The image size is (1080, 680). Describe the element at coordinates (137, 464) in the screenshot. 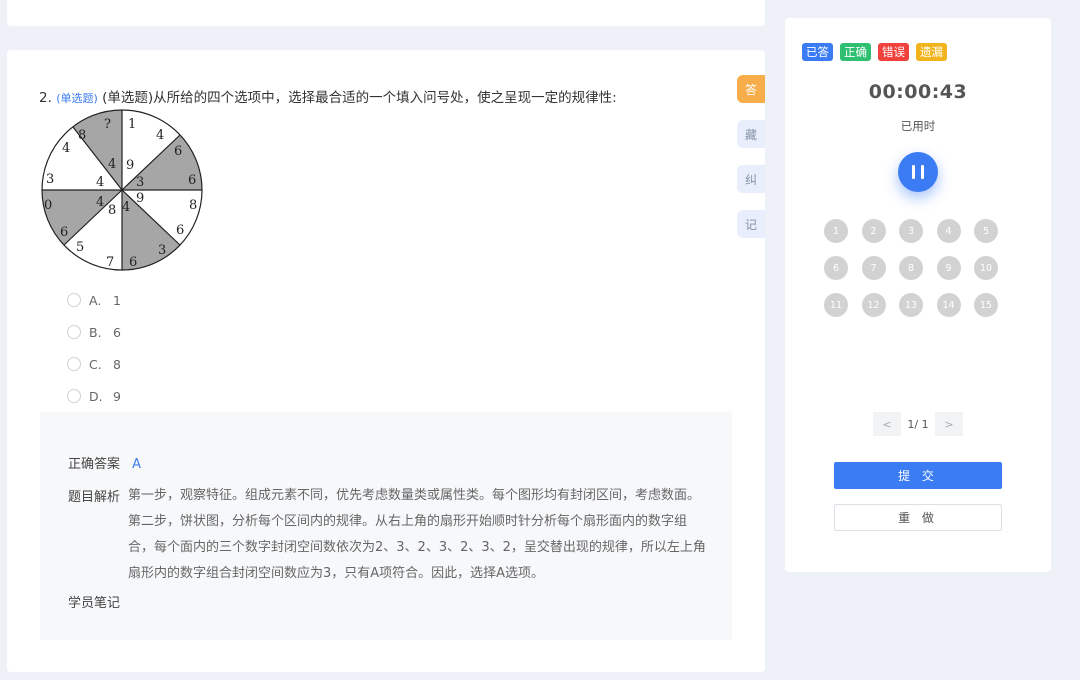

I see `correct-answer-value: A` at that location.